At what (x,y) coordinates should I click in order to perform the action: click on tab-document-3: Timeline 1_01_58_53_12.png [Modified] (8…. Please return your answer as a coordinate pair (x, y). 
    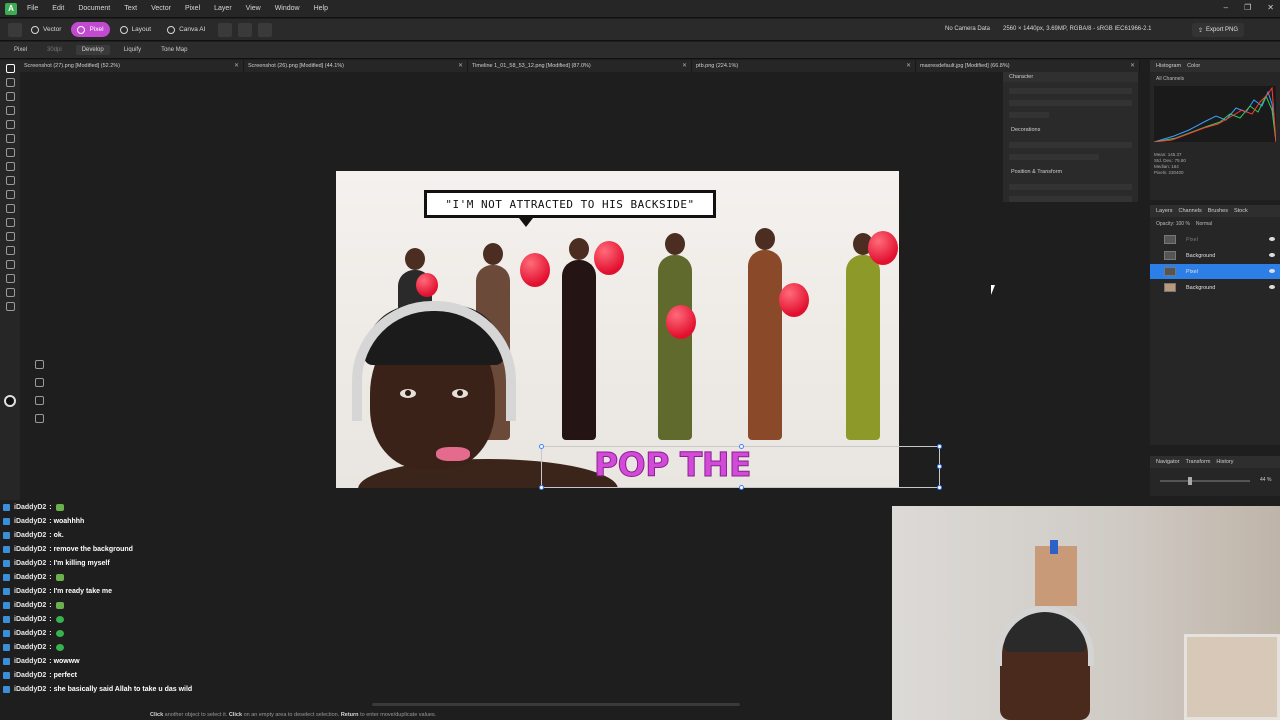
    Looking at the image, I should click on (580, 66).